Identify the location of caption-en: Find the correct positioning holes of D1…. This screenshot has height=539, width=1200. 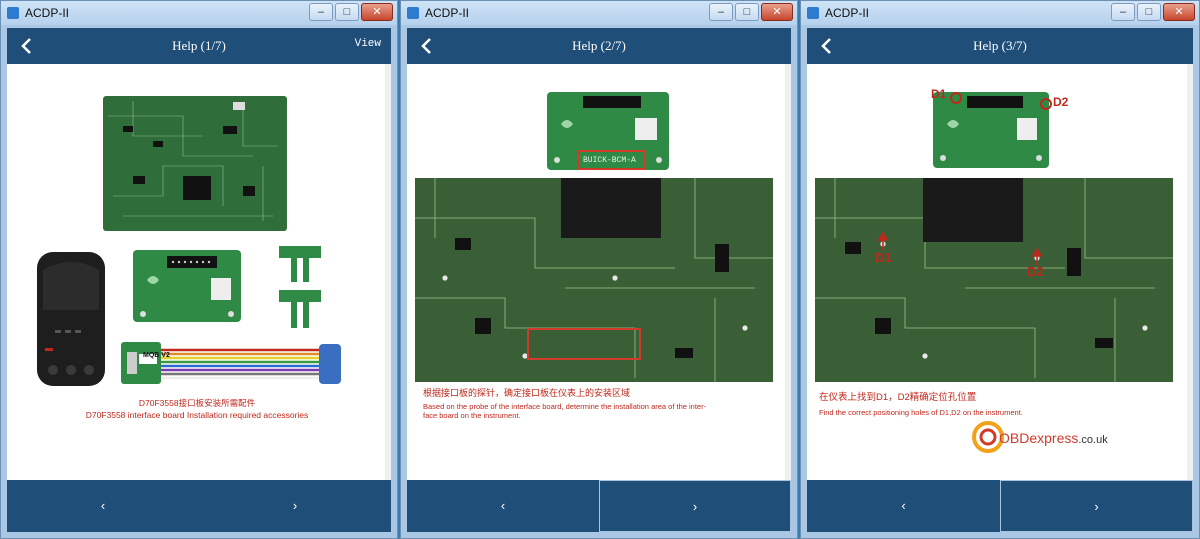
(921, 412).